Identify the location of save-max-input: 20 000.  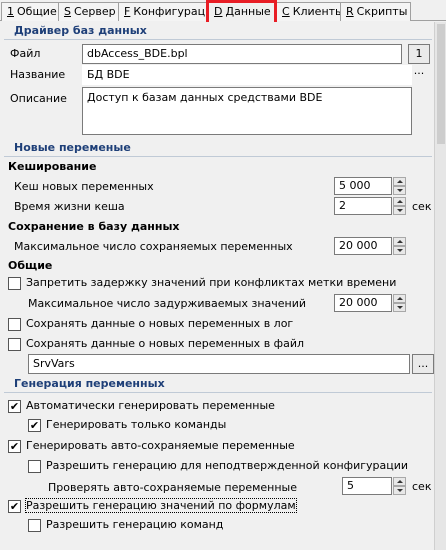
(363, 246).